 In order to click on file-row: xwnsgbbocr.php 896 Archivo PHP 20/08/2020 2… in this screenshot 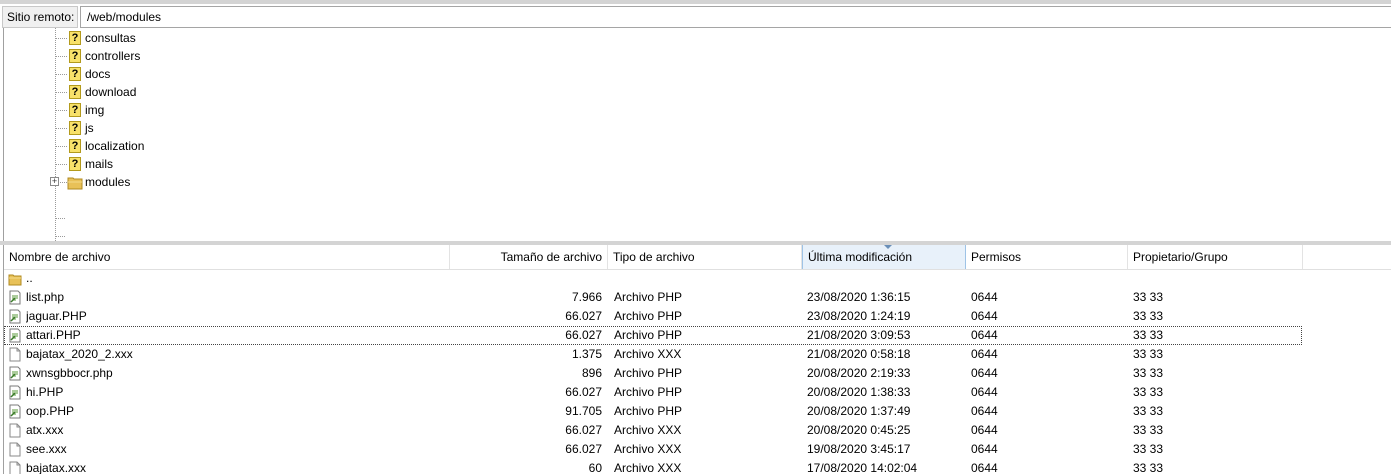, I will do `click(697, 373)`.